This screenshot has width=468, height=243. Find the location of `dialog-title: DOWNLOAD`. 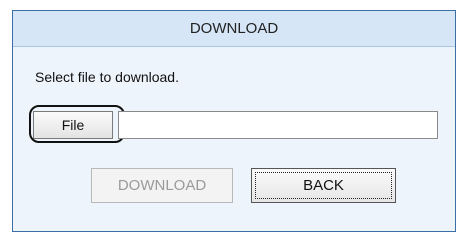

dialog-title: DOWNLOAD is located at coordinates (234, 28).